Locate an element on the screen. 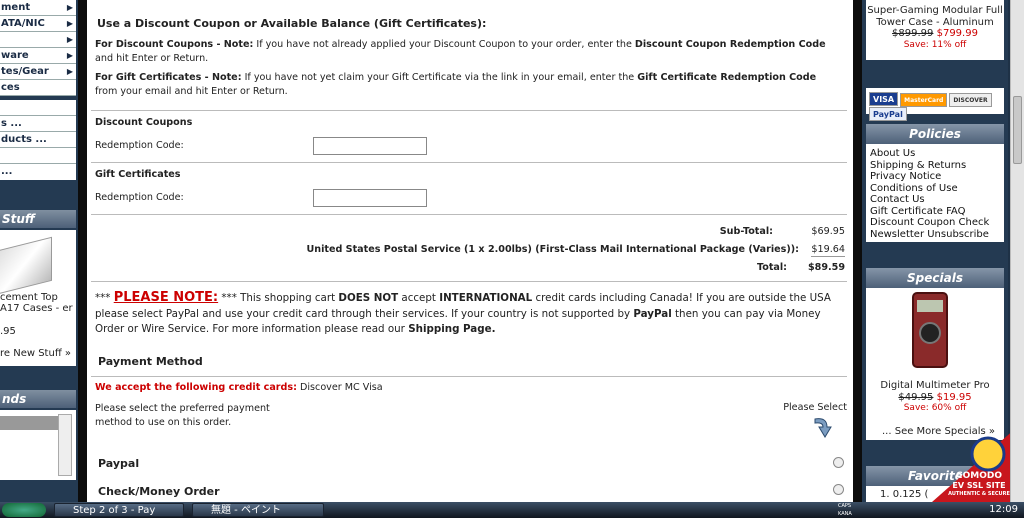  category-item: ▶ is located at coordinates (38, 40).